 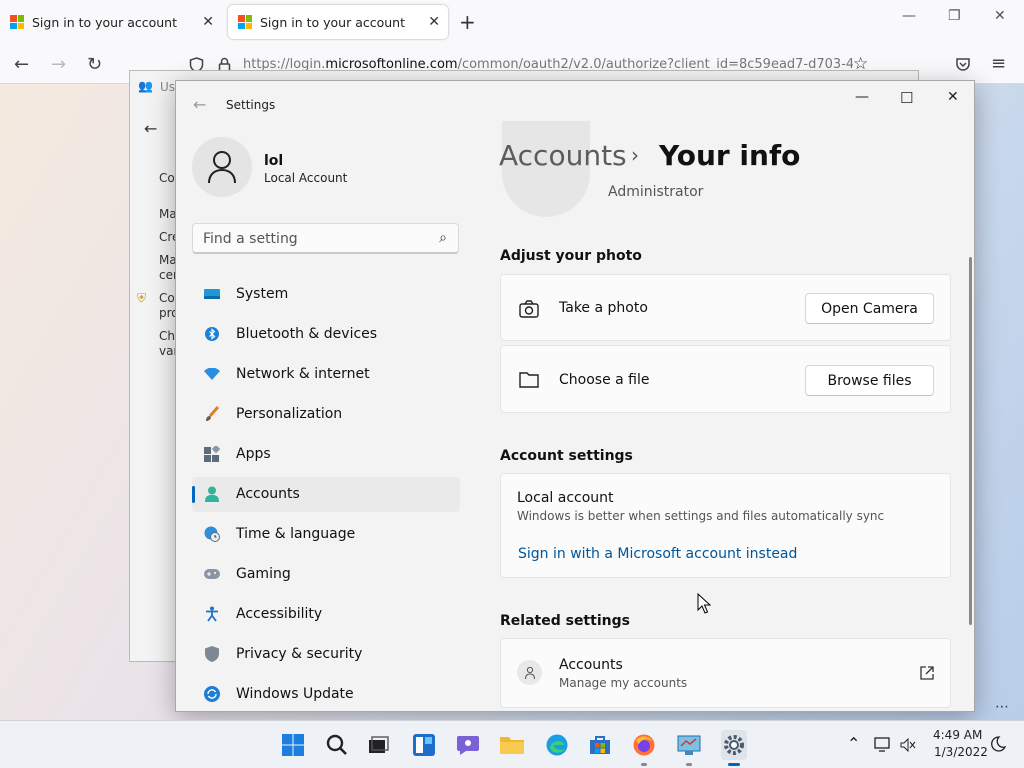 What do you see at coordinates (212, 374) in the screenshot?
I see `wifi-icon` at bounding box center [212, 374].